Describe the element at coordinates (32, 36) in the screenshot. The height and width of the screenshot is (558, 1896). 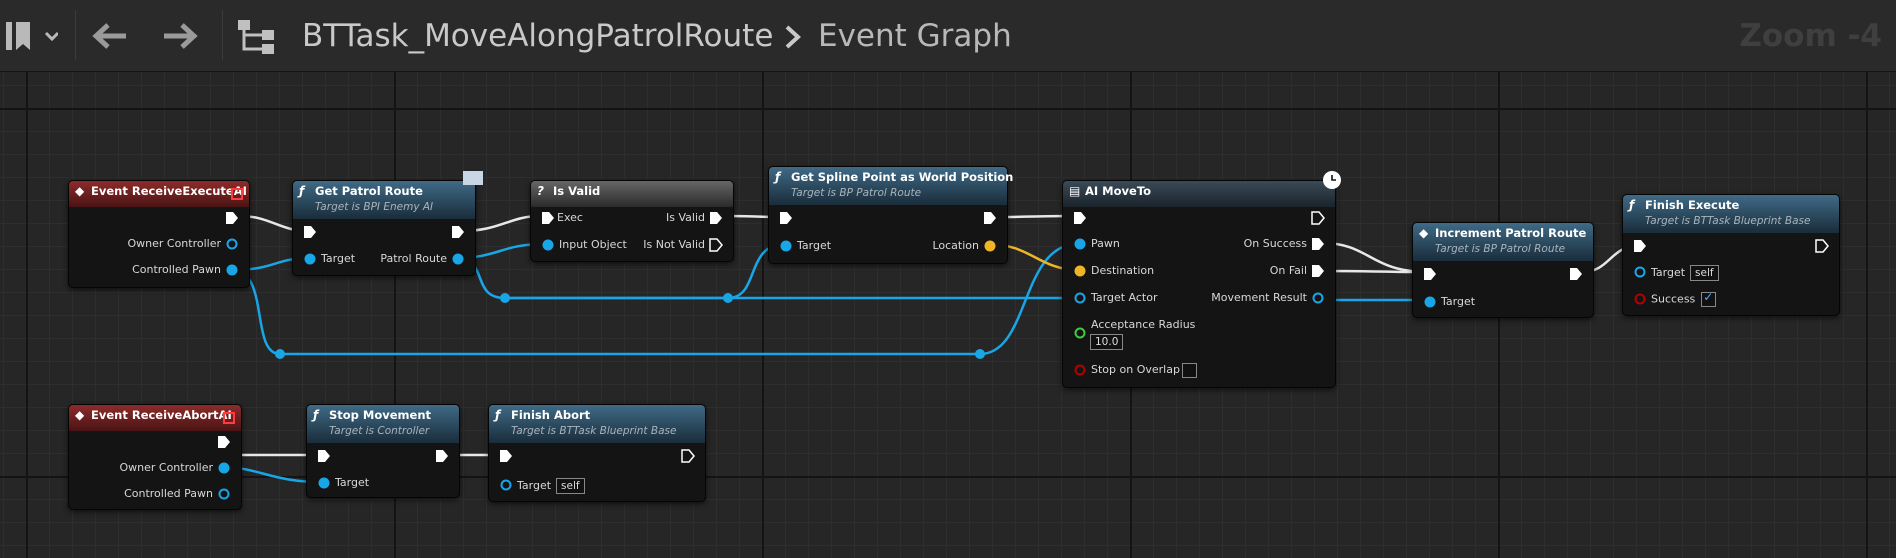
I see `bookmark-button` at that location.